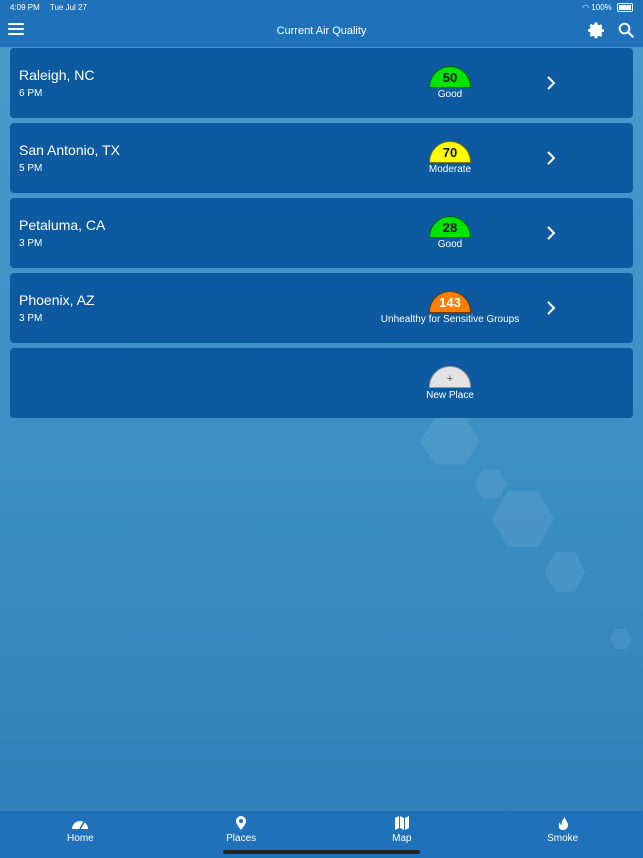 This screenshot has width=643, height=858. What do you see at coordinates (25, 7) in the screenshot?
I see `status-time: 4:09 PM` at bounding box center [25, 7].